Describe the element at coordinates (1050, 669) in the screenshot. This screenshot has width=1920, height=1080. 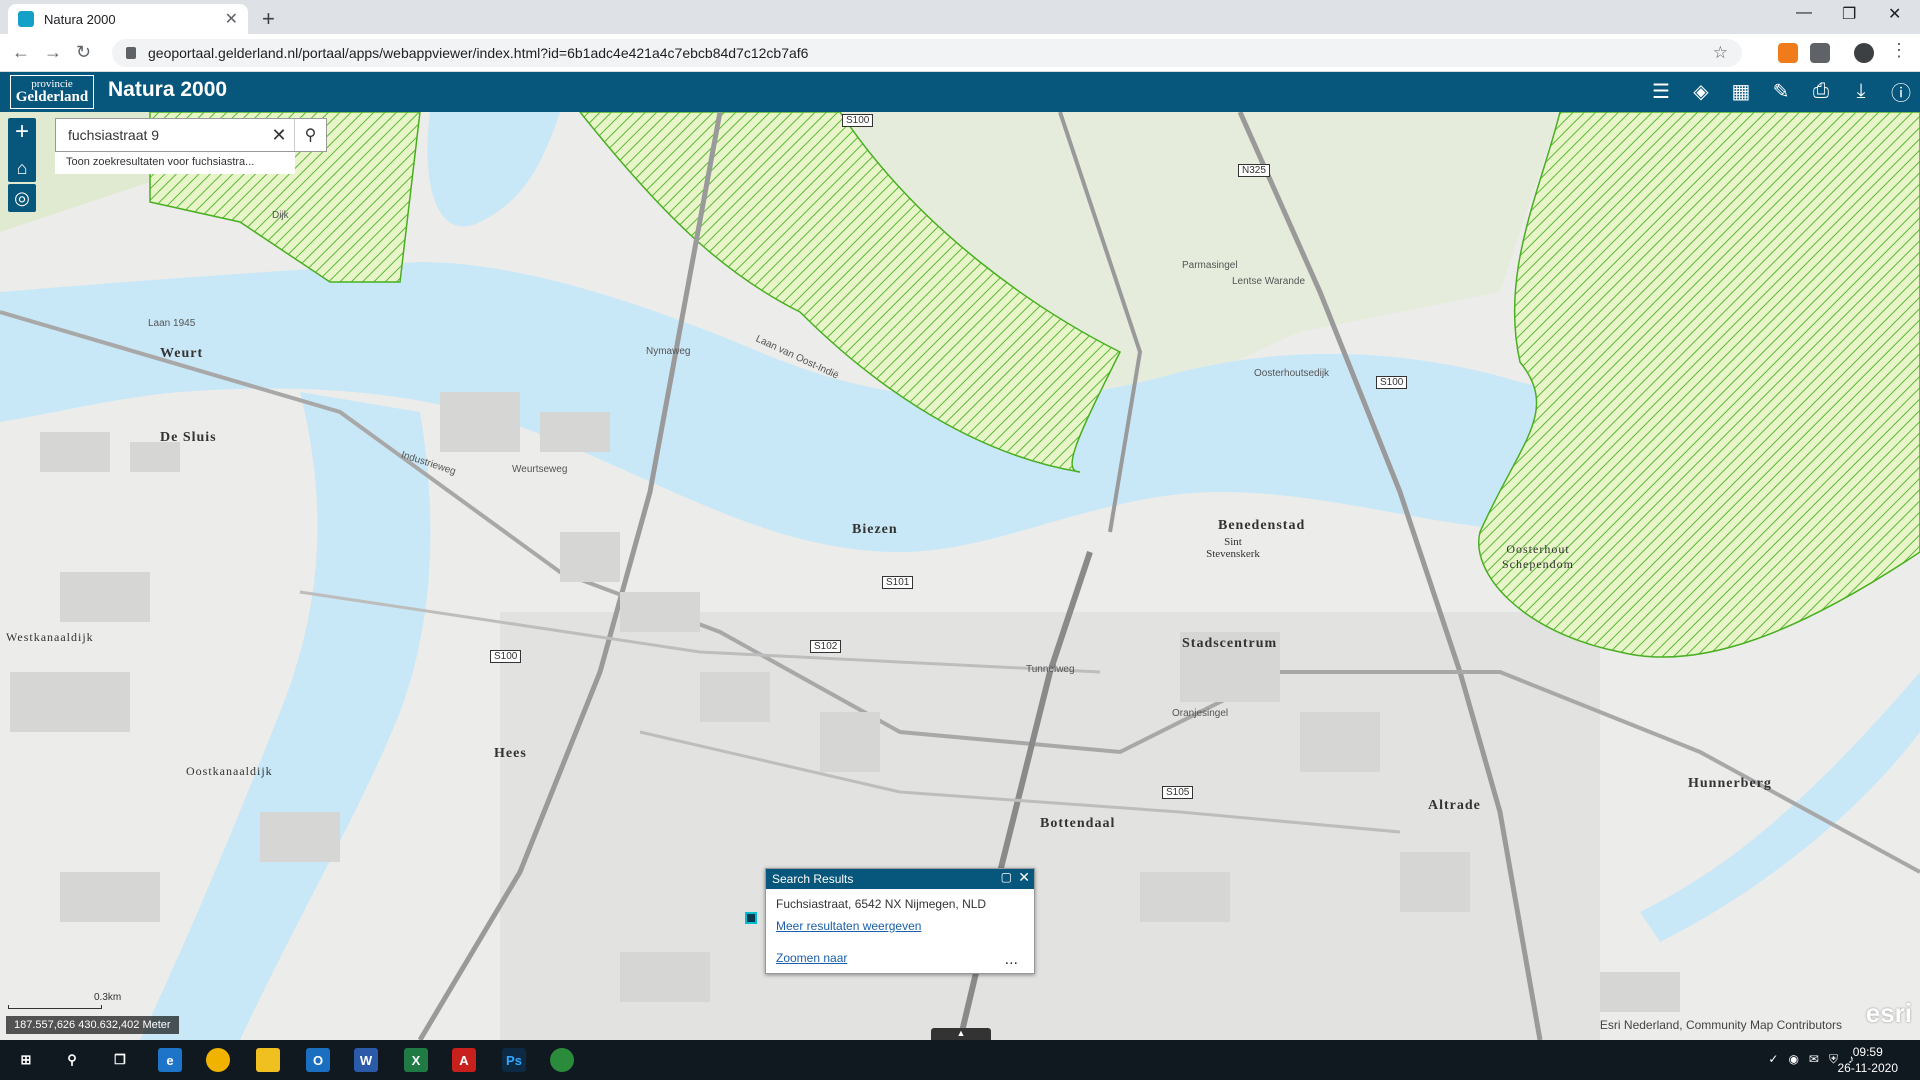
I see `street-tunnelweg: Tunnelweg` at that location.